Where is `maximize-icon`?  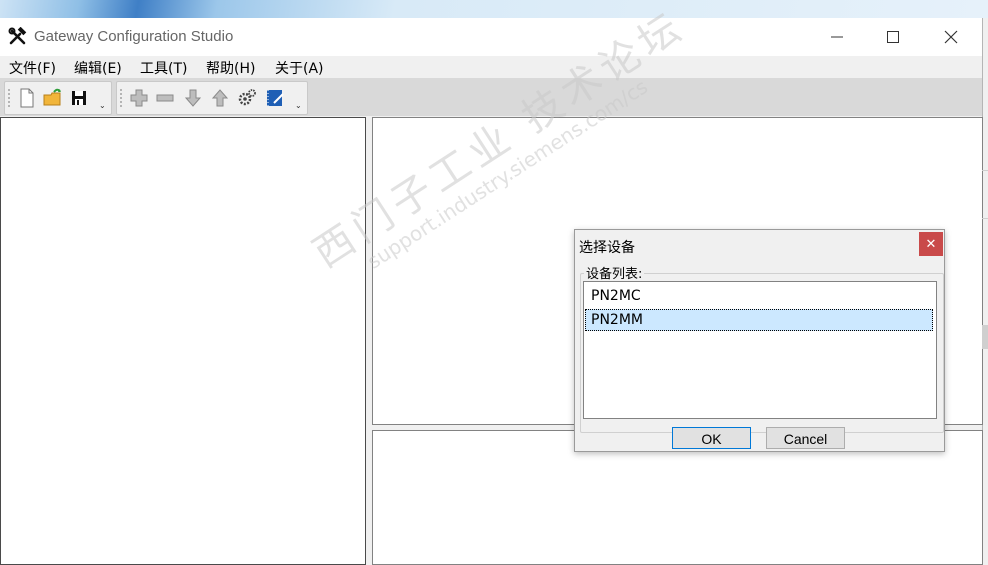
maximize-icon is located at coordinates (893, 37).